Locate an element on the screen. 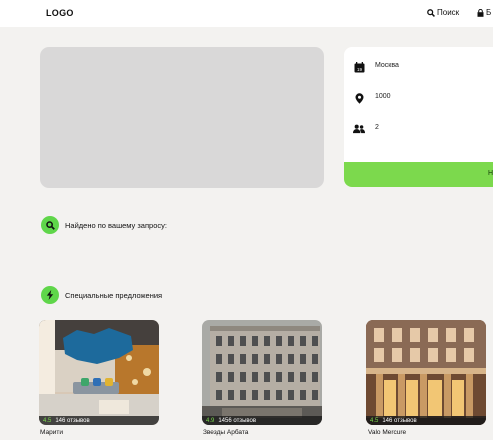 The height and width of the screenshot is (440, 493). price-field: 1000 is located at coordinates (418, 98).